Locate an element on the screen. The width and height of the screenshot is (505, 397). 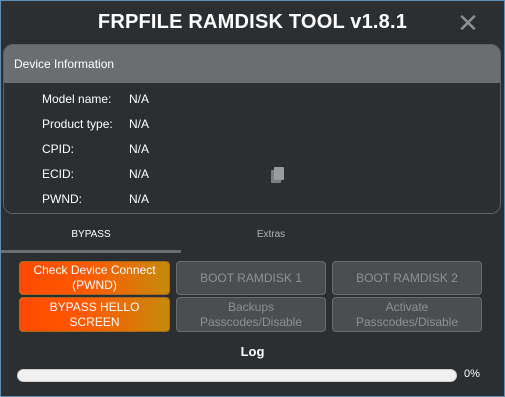
cpid-value: N/A is located at coordinates (139, 149).